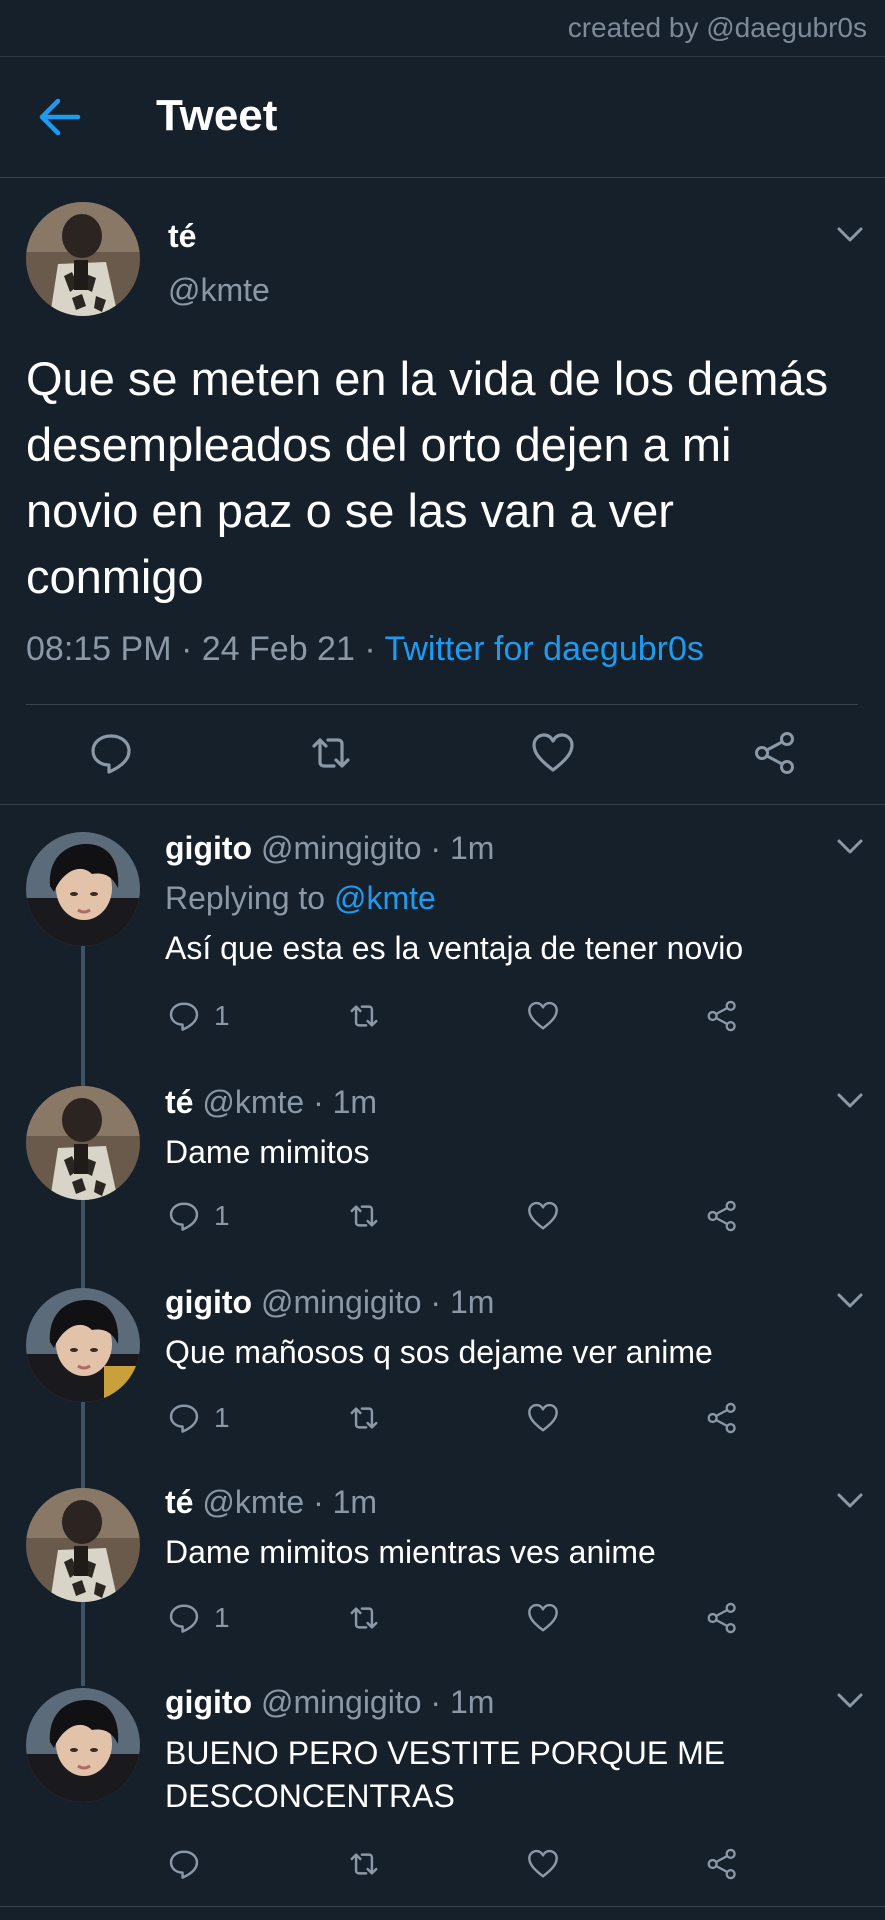 Image resolution: width=885 pixels, height=1920 pixels. Describe the element at coordinates (717, 27) in the screenshot. I see `watermark-credit: created by @daegubr0s` at that location.